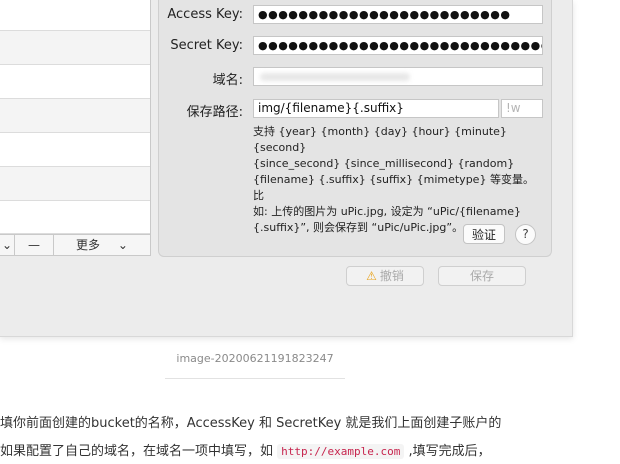 This screenshot has width=620, height=464. I want to click on save-button: 保存, so click(482, 276).